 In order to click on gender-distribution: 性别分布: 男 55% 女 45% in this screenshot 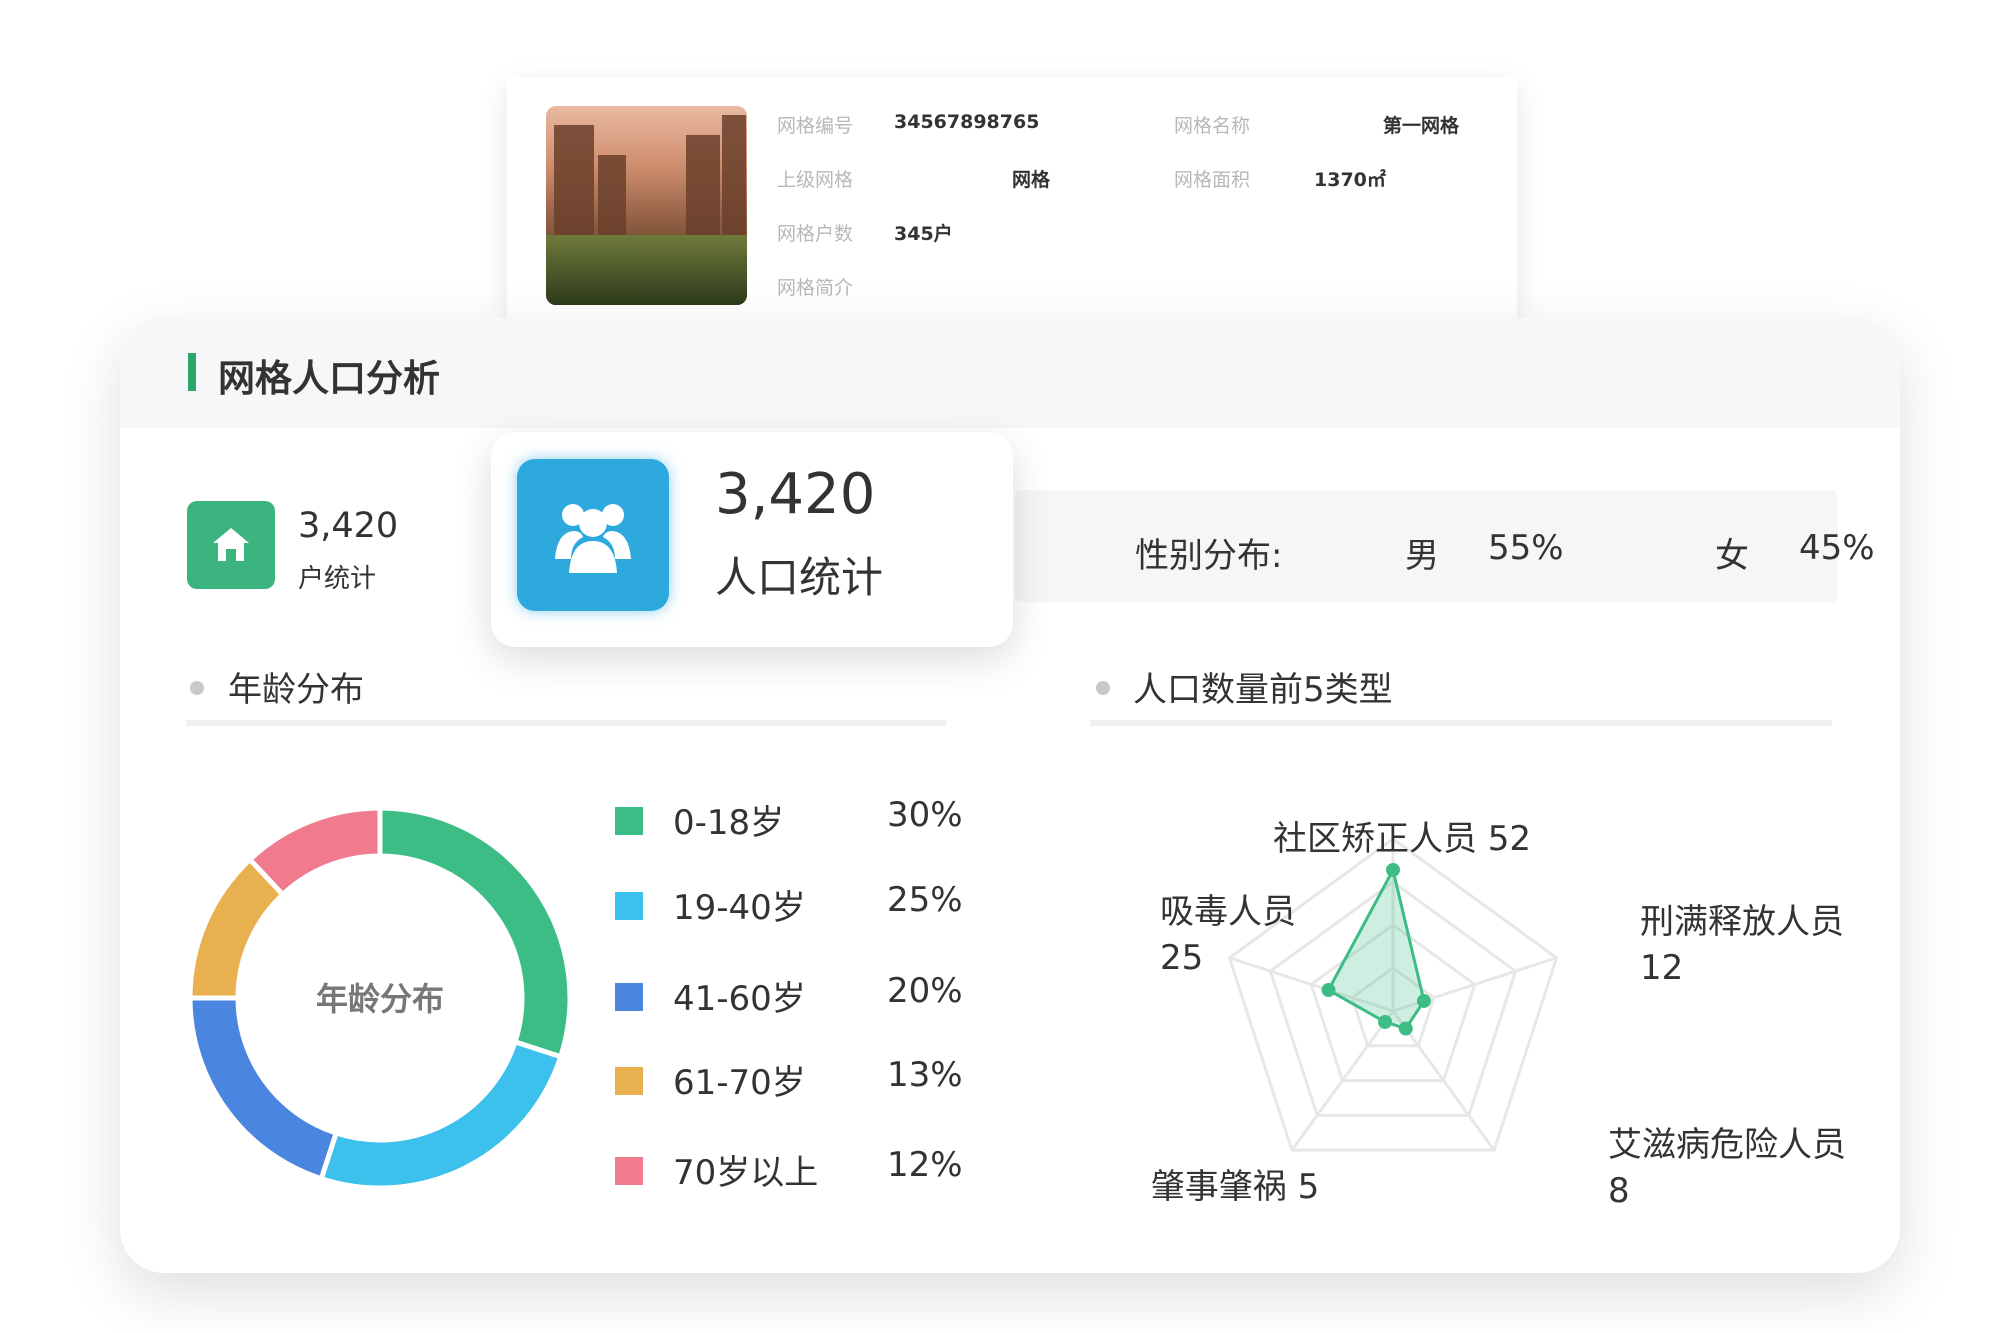, I will do `click(1445, 546)`.